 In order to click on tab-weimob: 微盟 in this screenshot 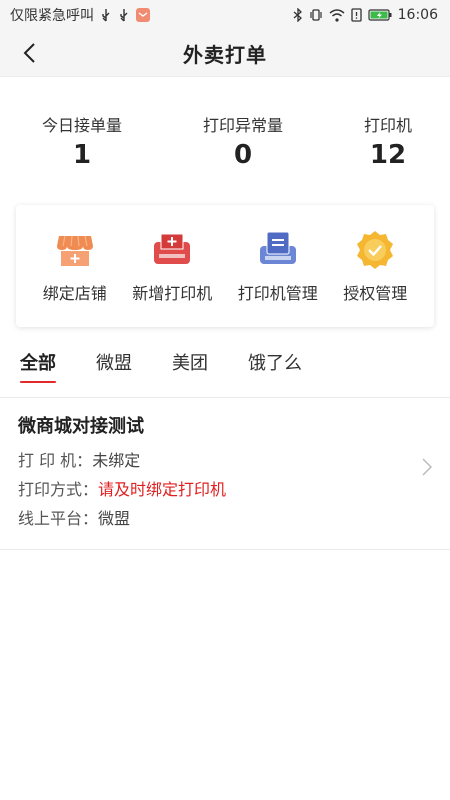, I will do `click(114, 362)`.